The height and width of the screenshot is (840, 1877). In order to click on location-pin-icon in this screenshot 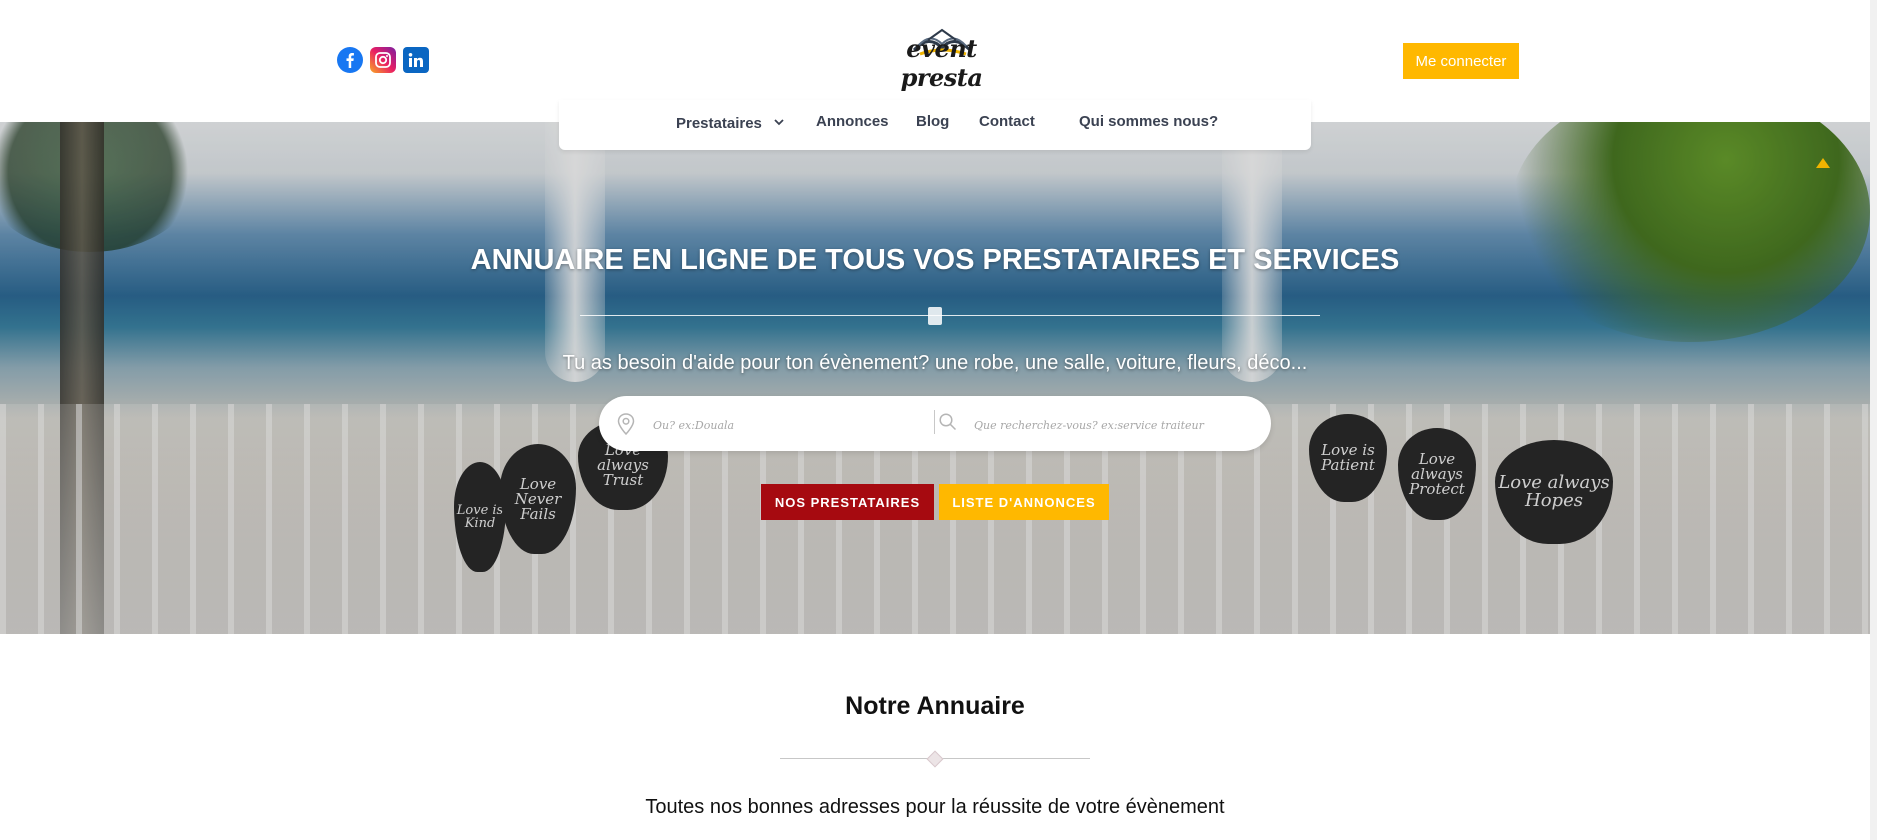, I will do `click(626, 424)`.